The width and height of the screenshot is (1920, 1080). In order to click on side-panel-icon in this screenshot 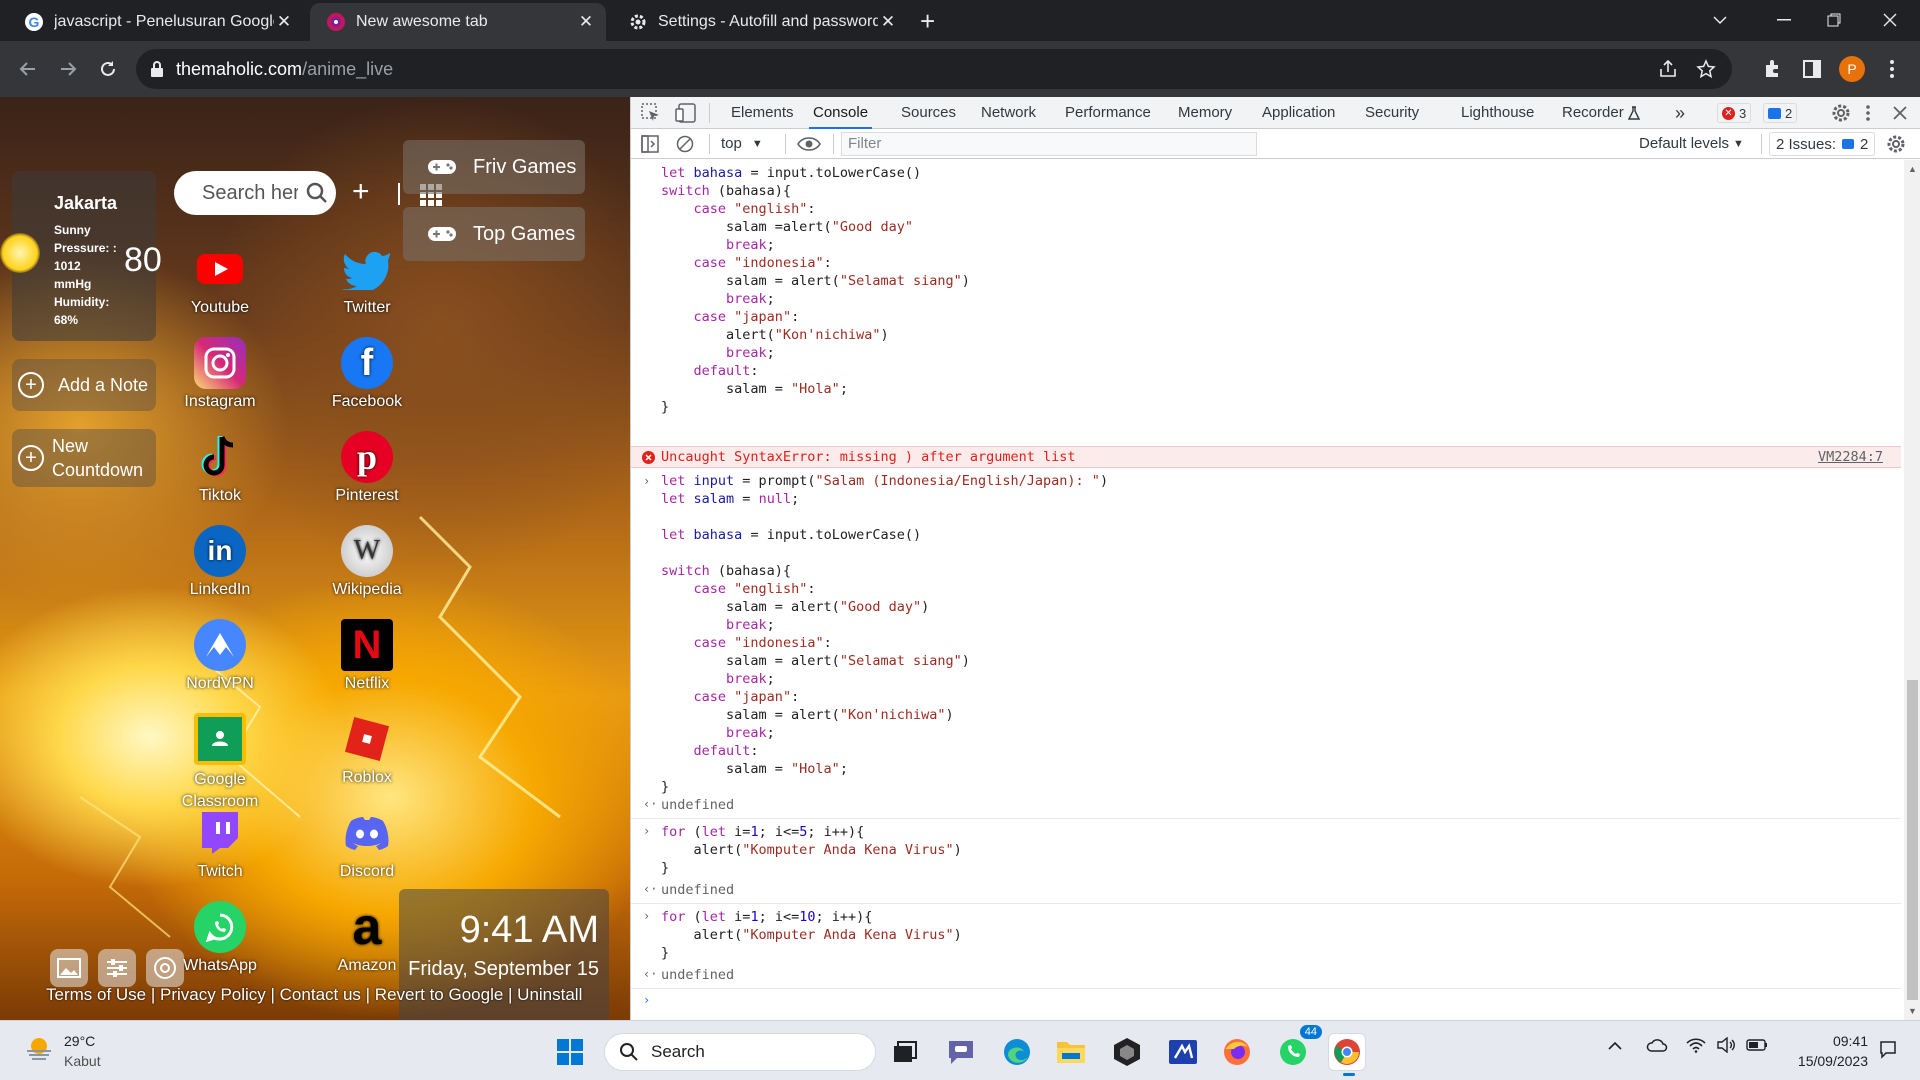, I will do `click(1812, 69)`.